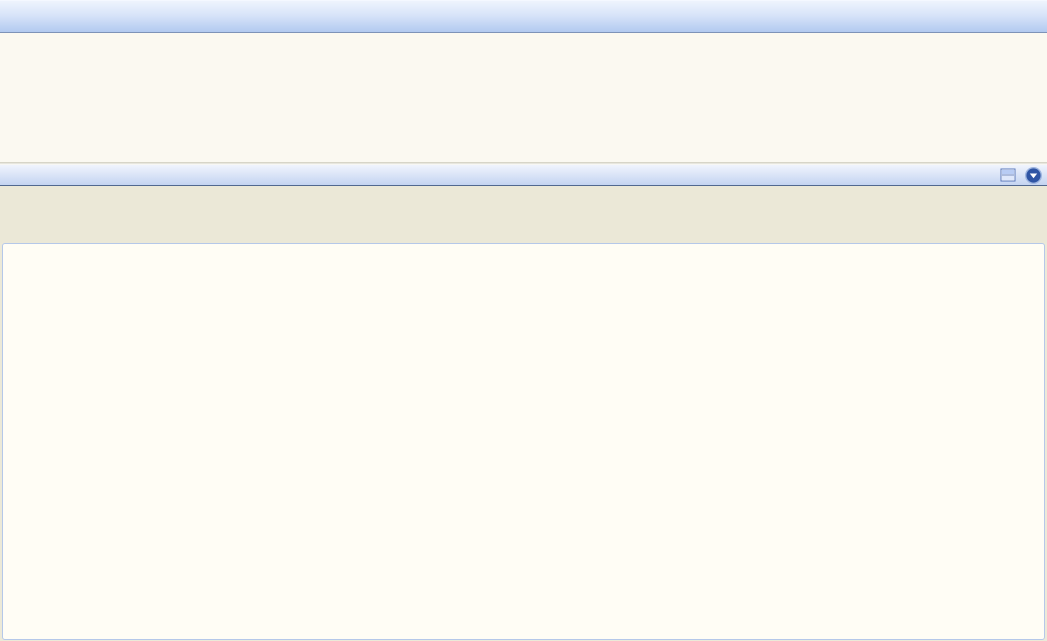  Describe the element at coordinates (1033, 175) in the screenshot. I see `collapse-section-button` at that location.